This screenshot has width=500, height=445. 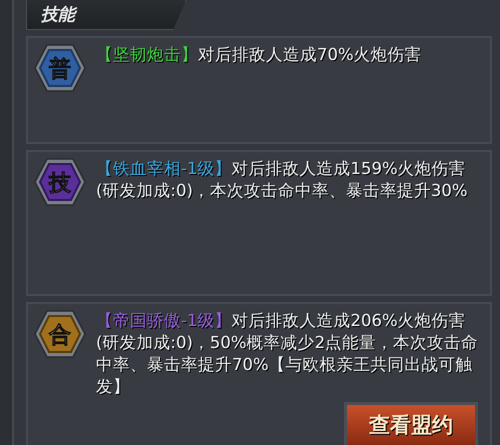 What do you see at coordinates (259, 55) in the screenshot?
I see `skill-description: 【坚韧炮击】对后排敌人造成70%火炮伤害` at bounding box center [259, 55].